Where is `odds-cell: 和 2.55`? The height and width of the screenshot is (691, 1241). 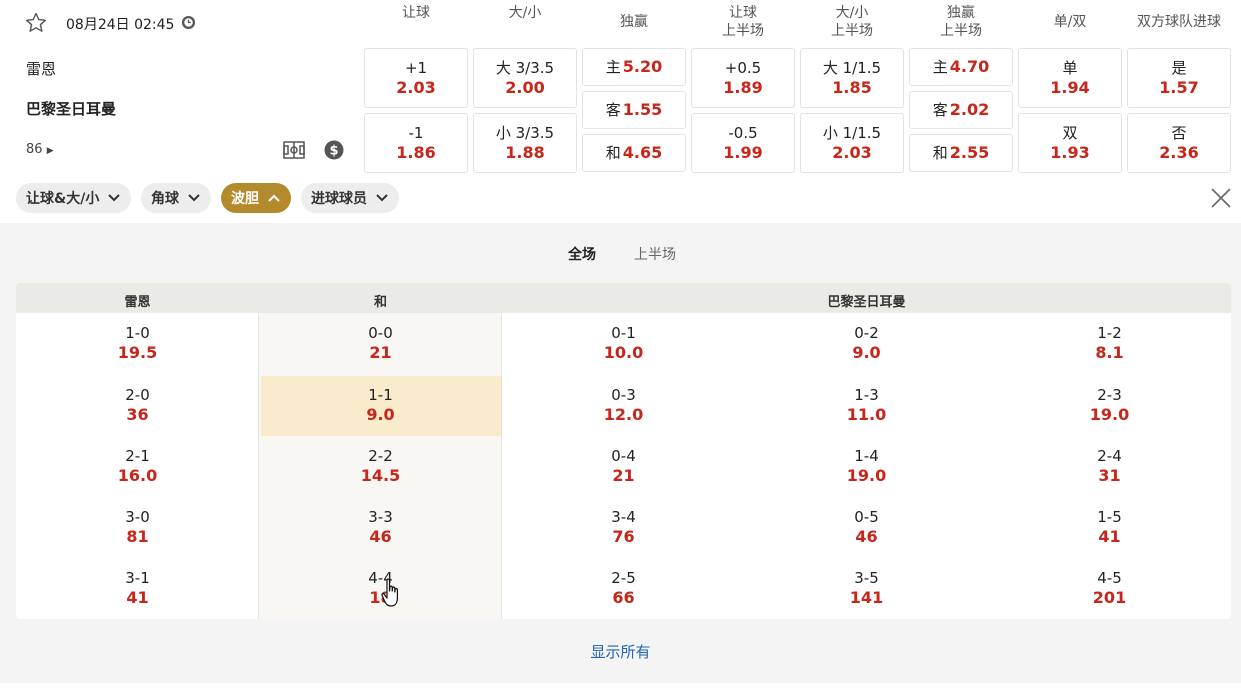
odds-cell: 和 2.55 is located at coordinates (961, 153).